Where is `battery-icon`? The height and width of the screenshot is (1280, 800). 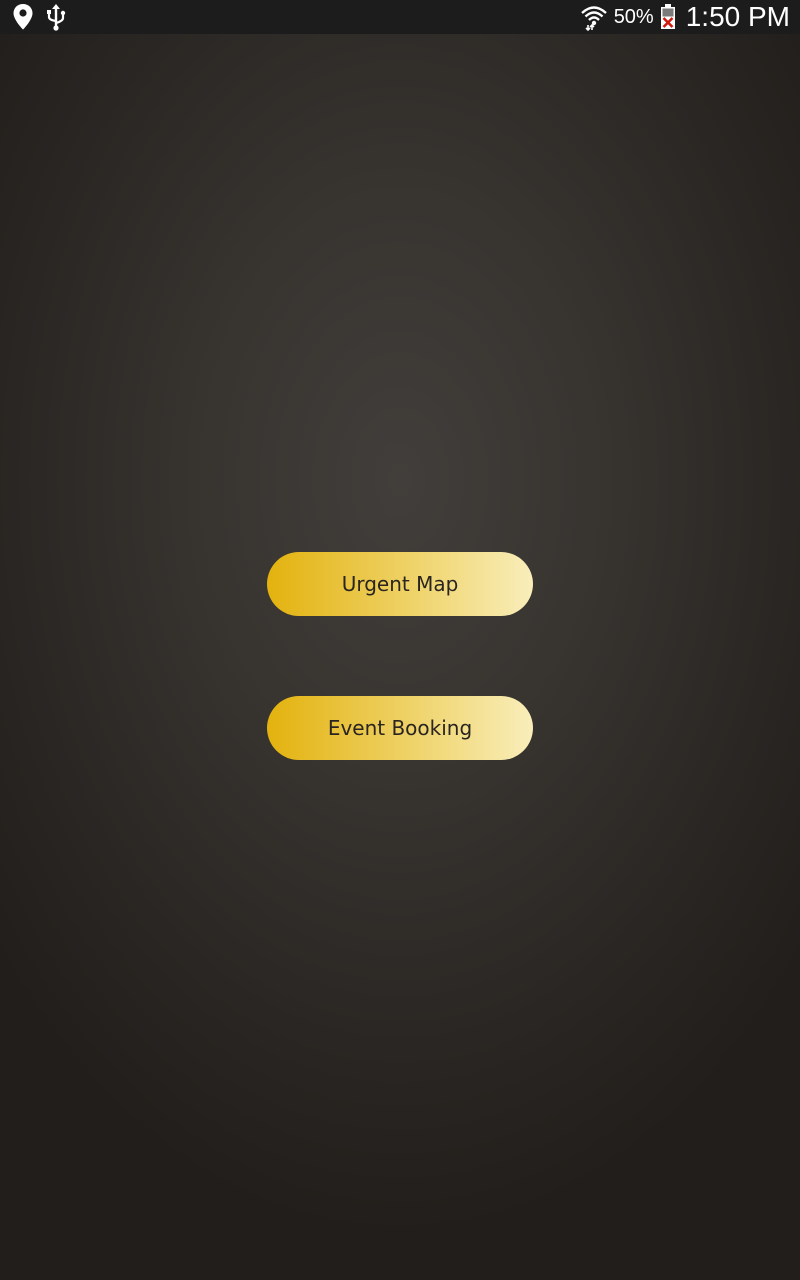
battery-icon is located at coordinates (668, 17).